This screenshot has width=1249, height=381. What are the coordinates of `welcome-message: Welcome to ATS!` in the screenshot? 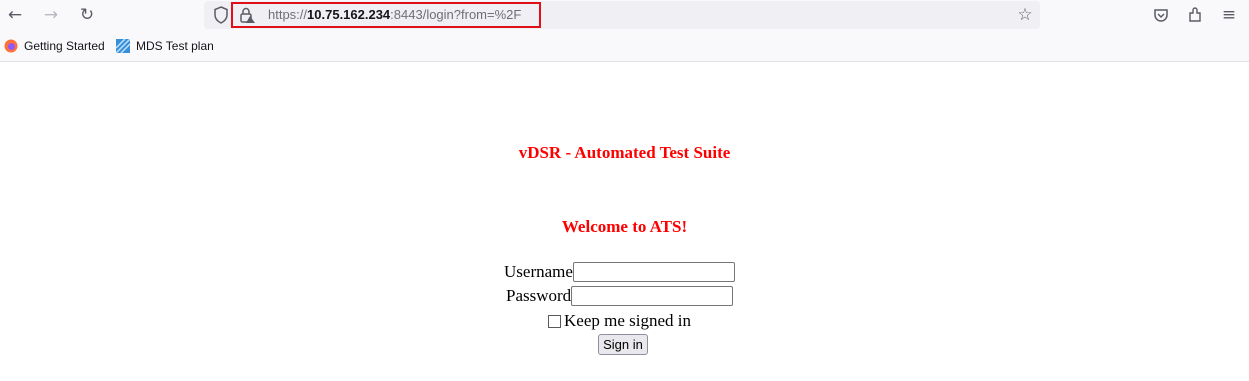 It's located at (624, 226).